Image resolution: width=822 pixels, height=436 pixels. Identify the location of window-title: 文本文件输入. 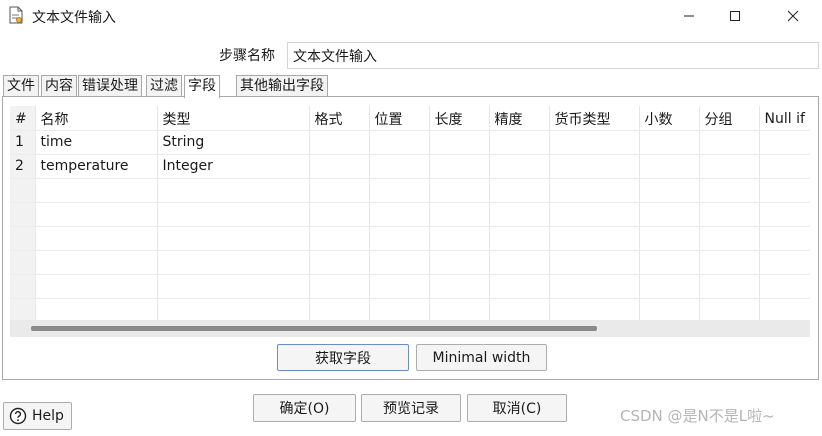
(74, 18).